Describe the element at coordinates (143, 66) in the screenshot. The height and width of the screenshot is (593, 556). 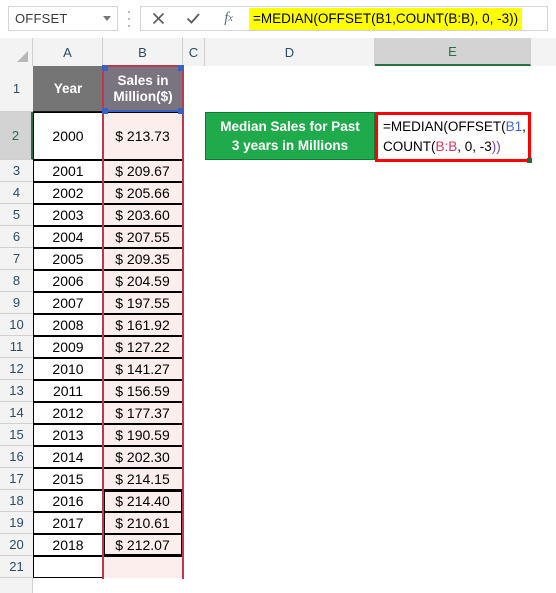
I see `column-b-range-top` at that location.